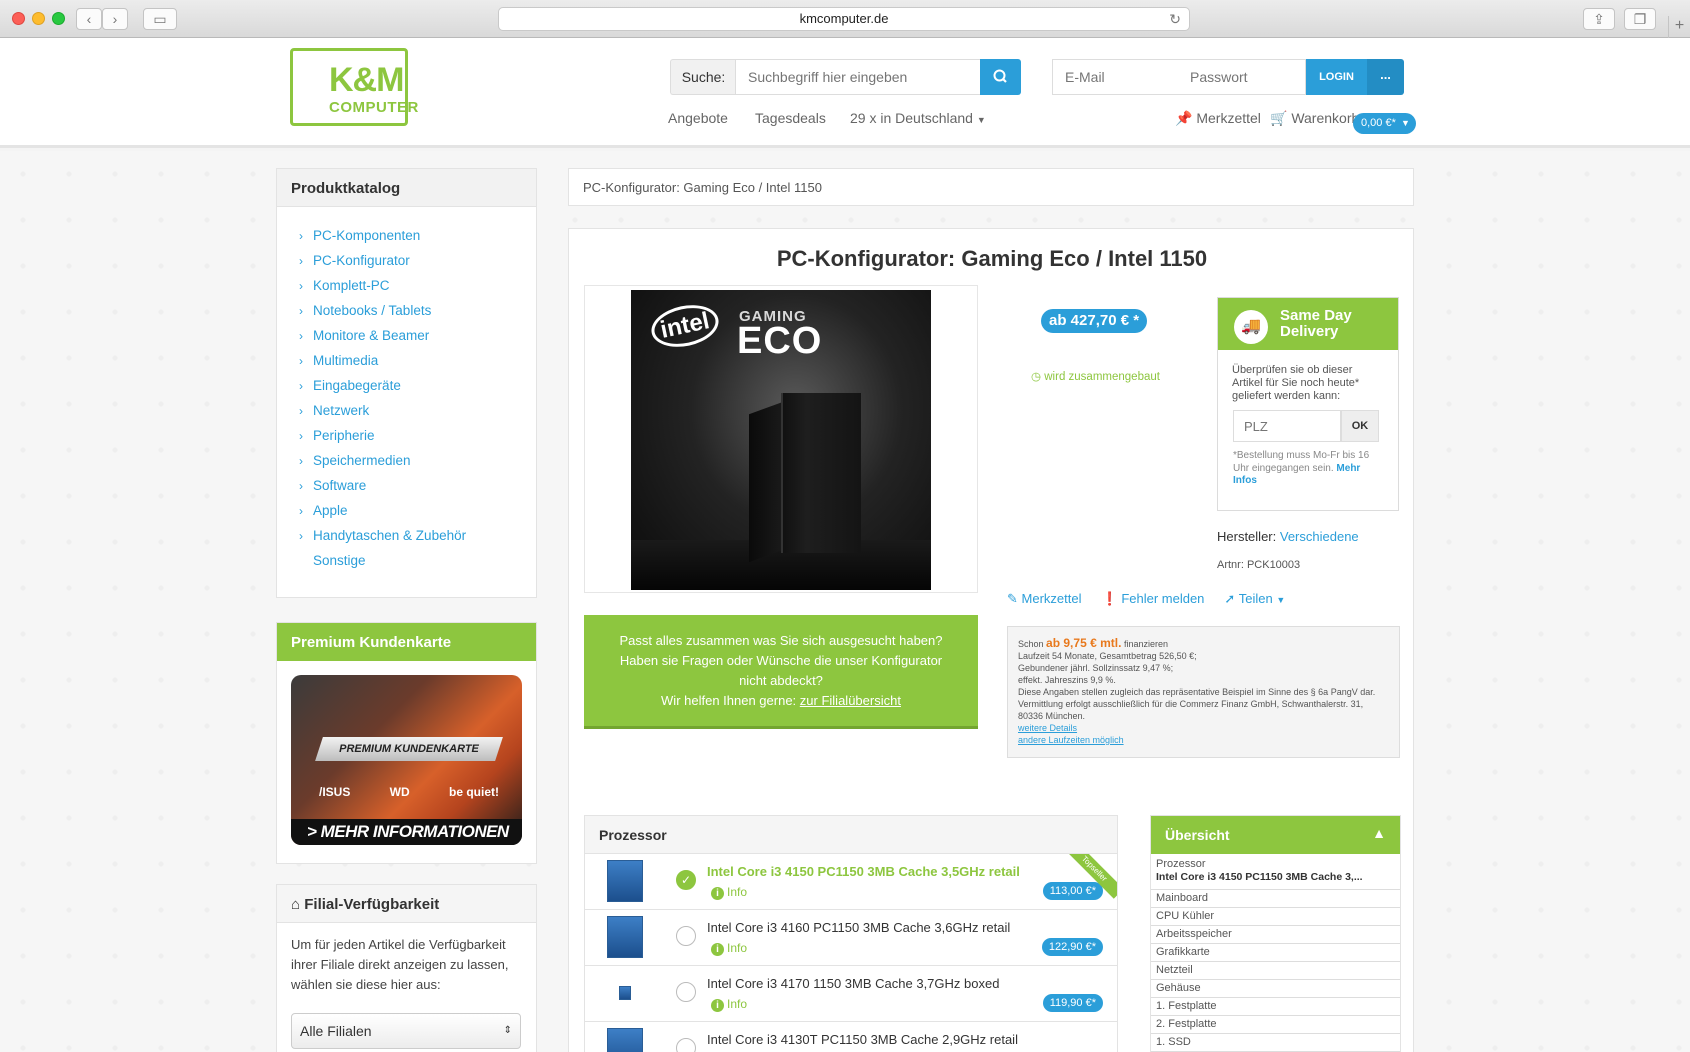 The image size is (1690, 1052). What do you see at coordinates (1230, 598) in the screenshot?
I see `share-icon: ➚` at bounding box center [1230, 598].